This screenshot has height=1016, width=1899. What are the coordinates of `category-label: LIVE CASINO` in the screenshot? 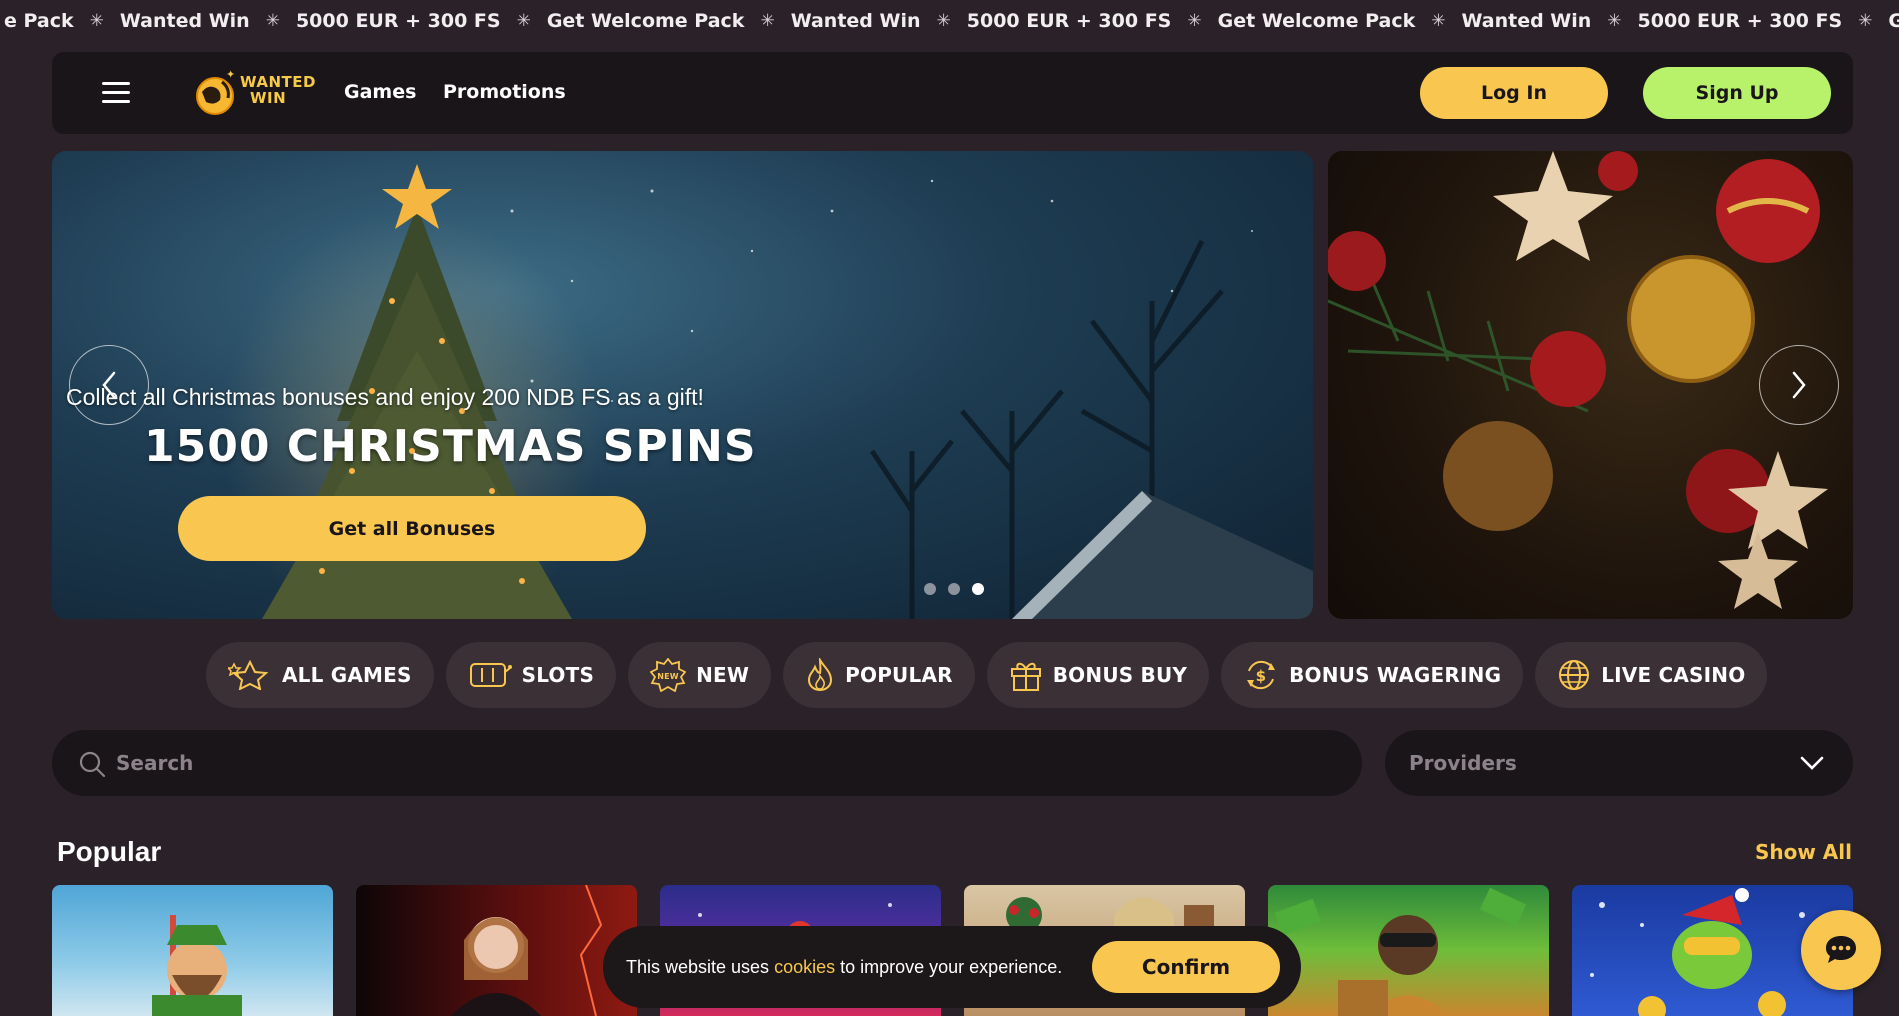 It's located at (1673, 675).